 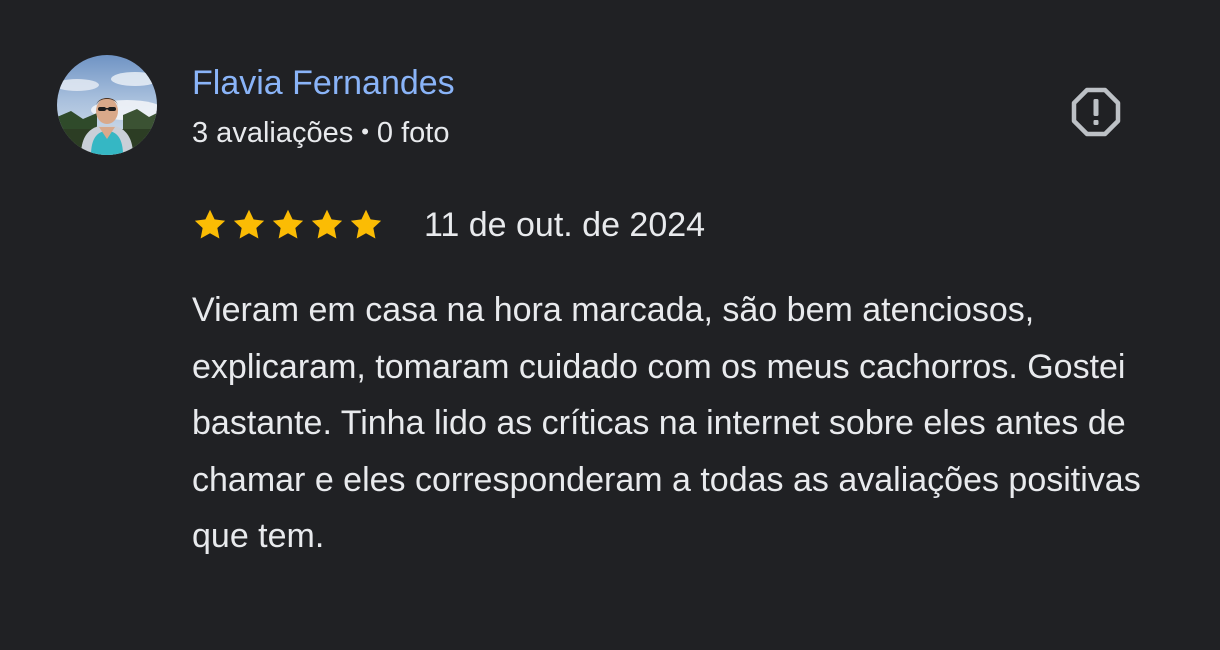 I want to click on review-date: 11 de out. de 2024, so click(x=565, y=225).